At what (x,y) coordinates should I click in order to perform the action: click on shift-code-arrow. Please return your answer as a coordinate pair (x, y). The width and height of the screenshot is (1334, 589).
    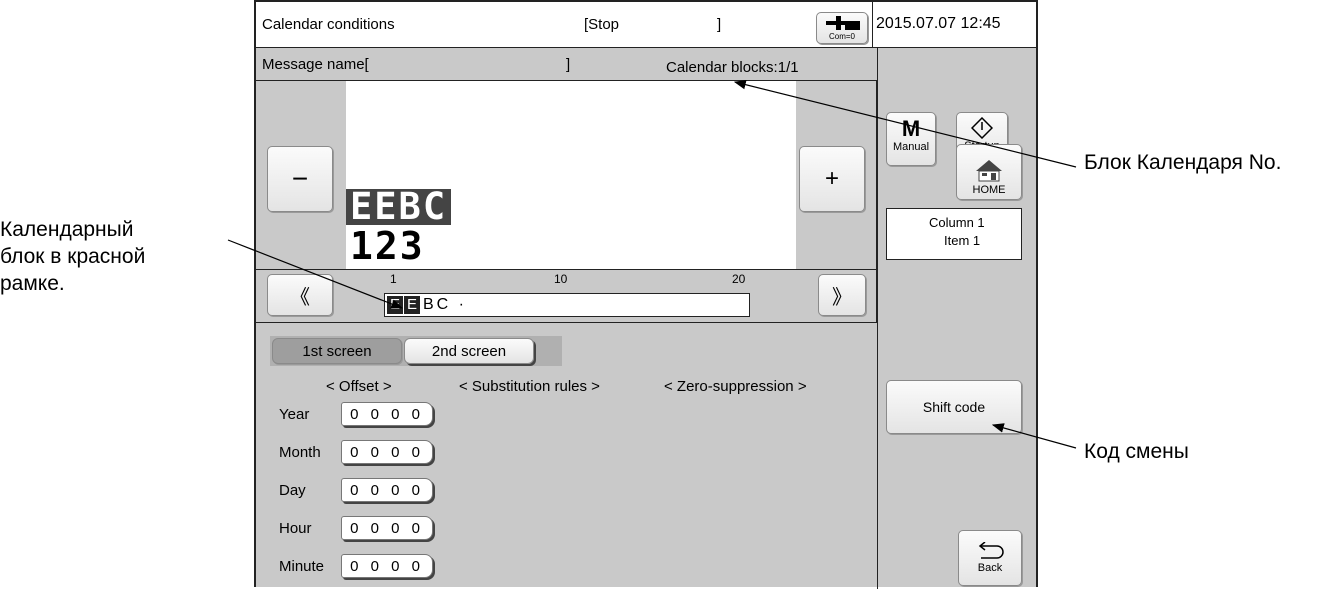
    Looking at the image, I should click on (1034, 436).